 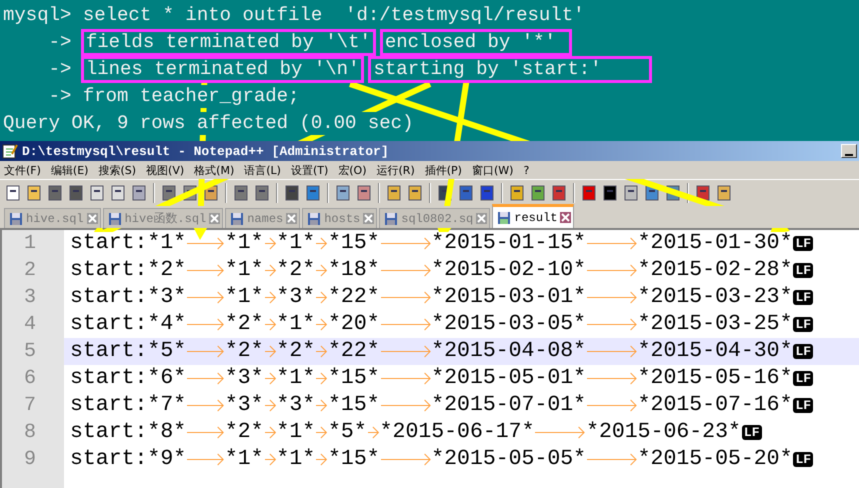 I want to click on menu-item: ?, so click(x=526, y=170).